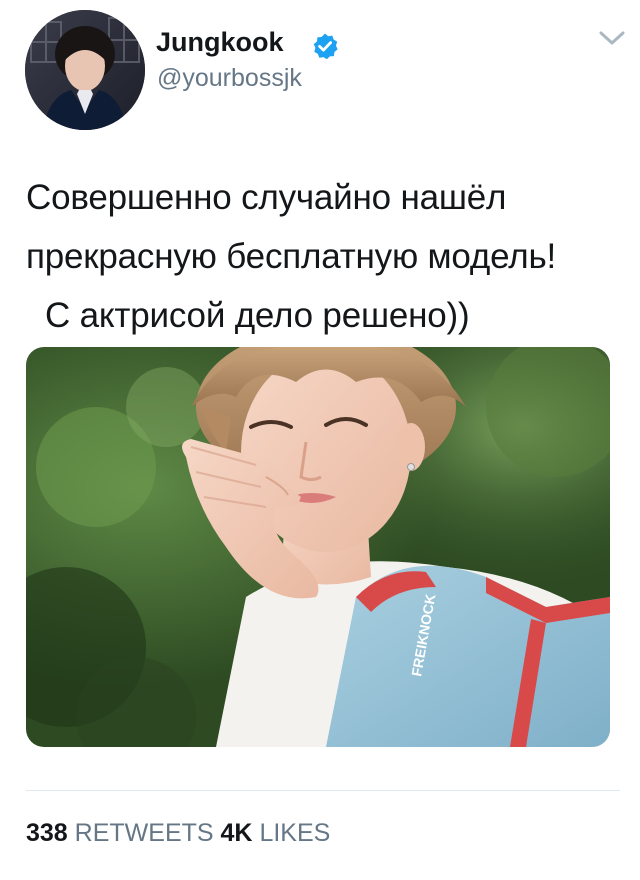 This screenshot has width=640, height=880. Describe the element at coordinates (294, 833) in the screenshot. I see `likes-label: LIKES` at that location.